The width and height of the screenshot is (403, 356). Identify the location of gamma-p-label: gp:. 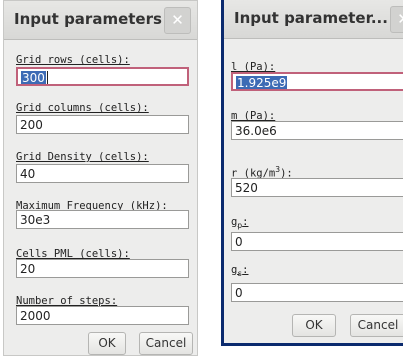
(240, 223).